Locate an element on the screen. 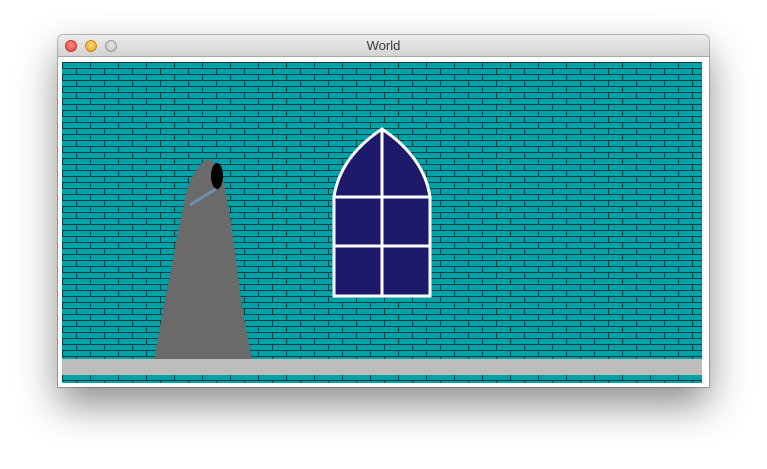 This screenshot has height=469, width=767. hood-opening is located at coordinates (217, 176).